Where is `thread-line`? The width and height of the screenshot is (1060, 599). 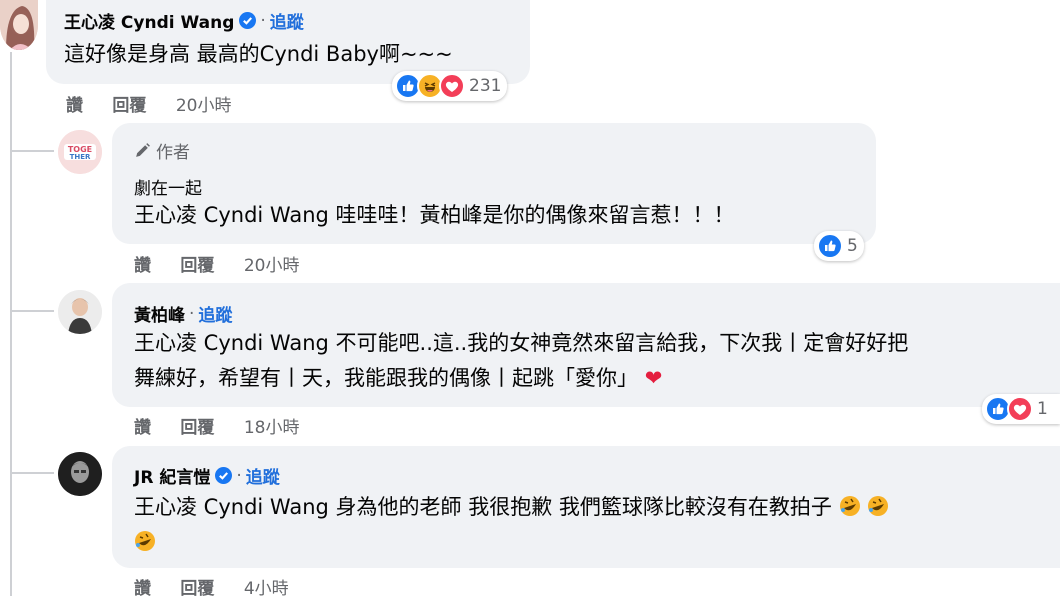 thread-line is located at coordinates (11, 324).